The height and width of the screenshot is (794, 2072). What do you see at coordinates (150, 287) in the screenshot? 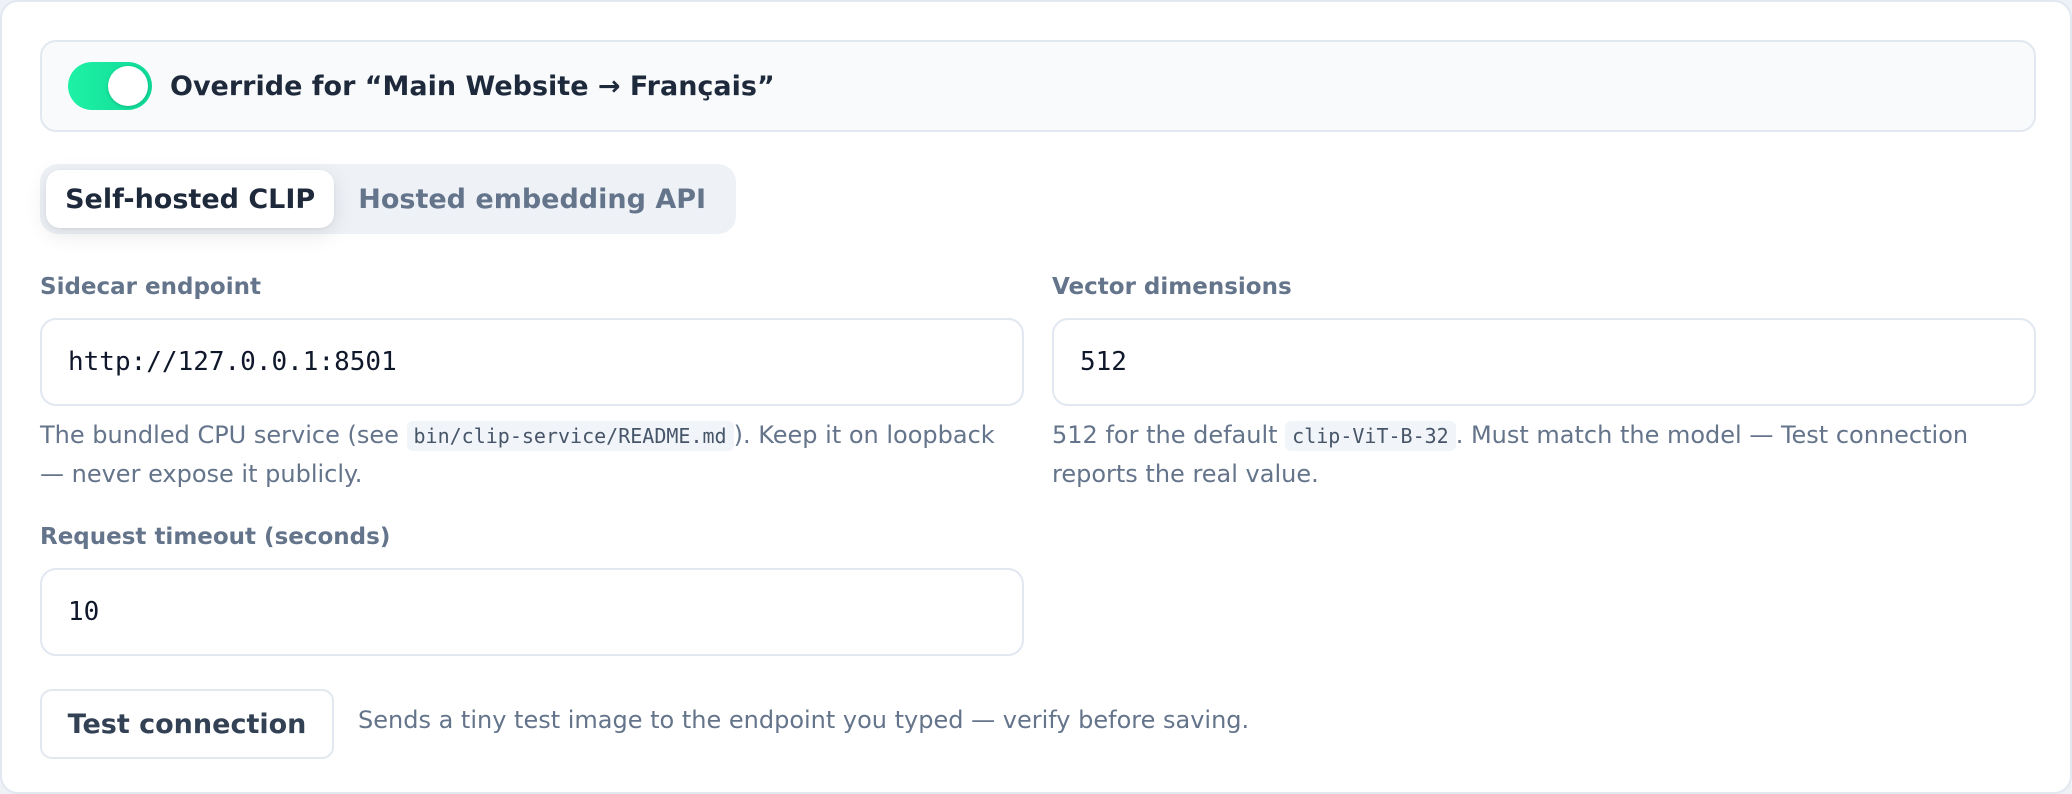
I see `sidecar-endpoint-label: Sidecar endpoint` at bounding box center [150, 287].